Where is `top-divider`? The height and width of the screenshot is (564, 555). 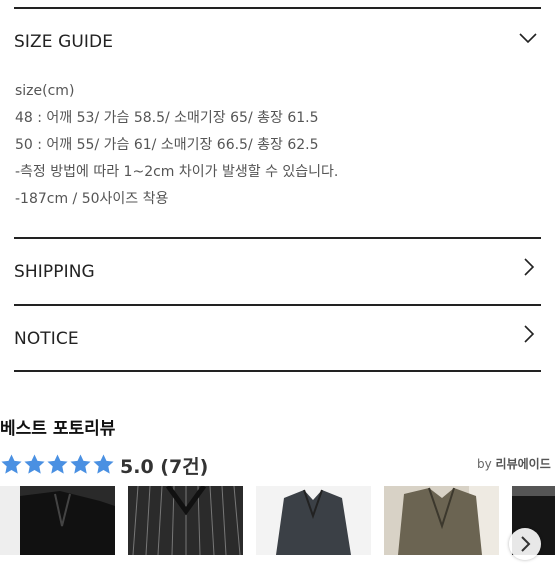 top-divider is located at coordinates (277, 8).